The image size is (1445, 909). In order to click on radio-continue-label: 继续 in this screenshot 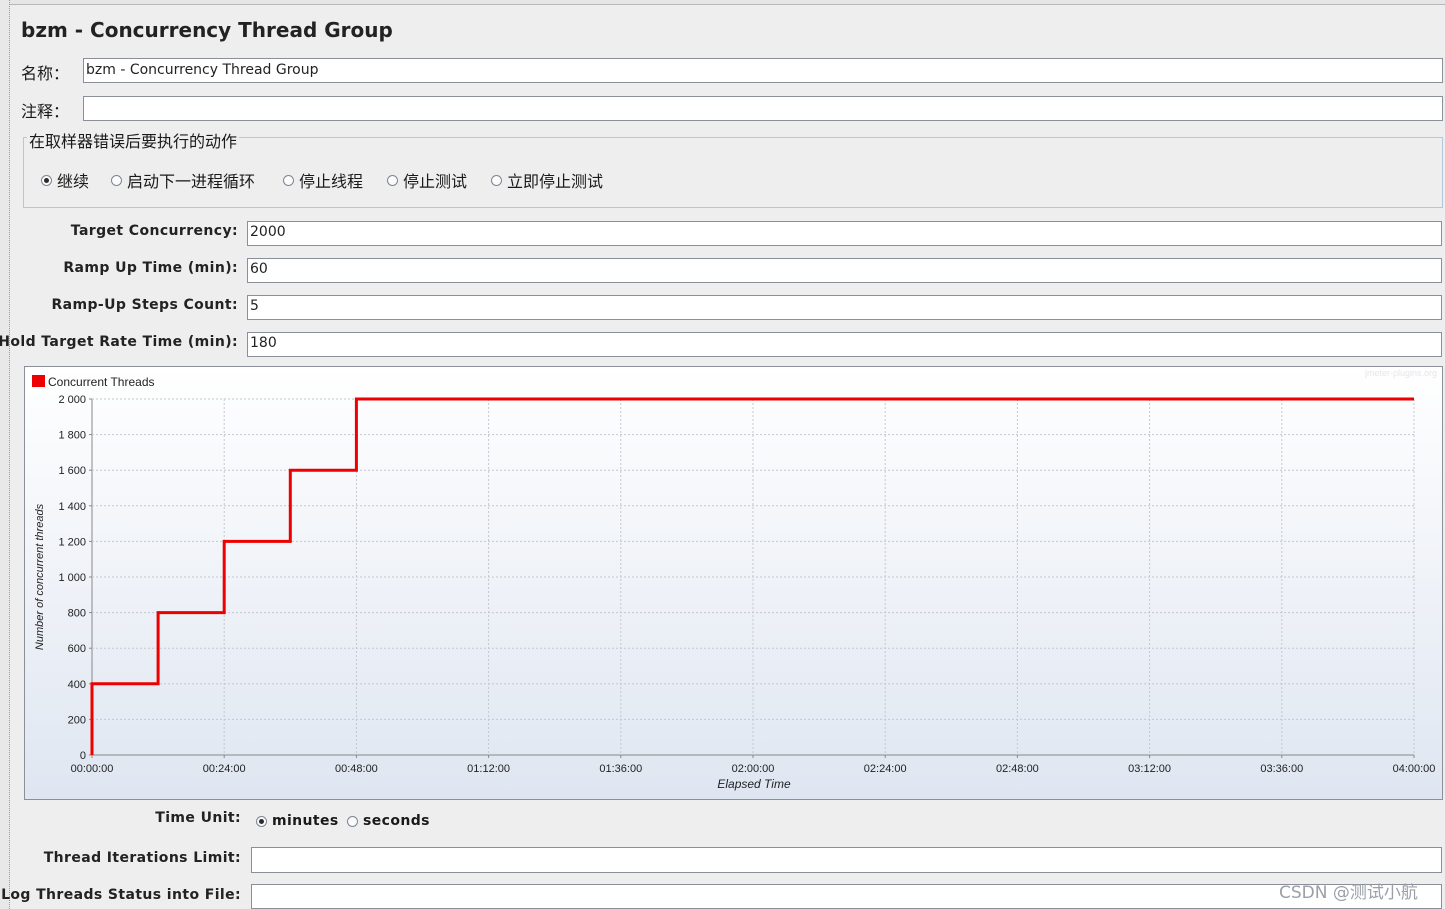, I will do `click(73, 181)`.